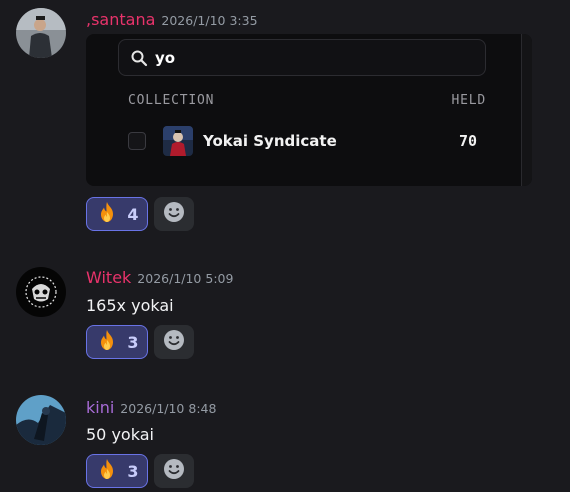 The width and height of the screenshot is (570, 492). What do you see at coordinates (108, 277) in the screenshot?
I see `username: Witek` at bounding box center [108, 277].